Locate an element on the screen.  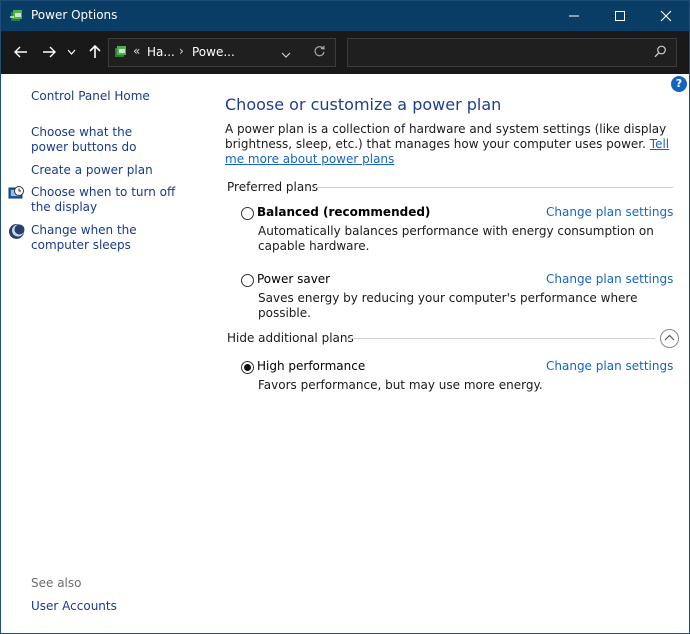
balanced-change-settings-link: Change plan settings is located at coordinates (609, 212).